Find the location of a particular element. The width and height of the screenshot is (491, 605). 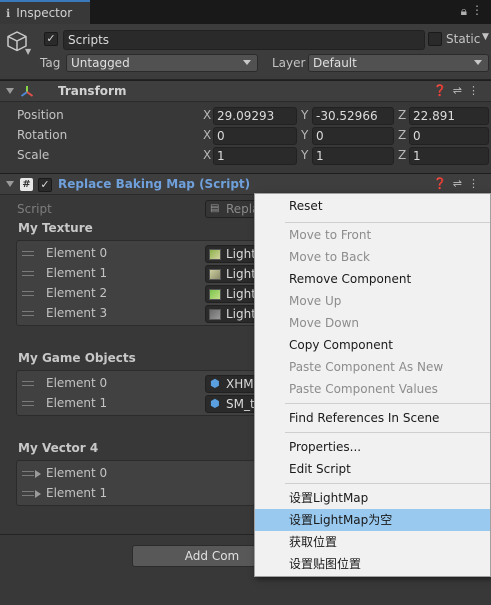

script-component-header: # ✓ Replace Baking Map (Script) ❓⇌⋮ is located at coordinates (245, 184).